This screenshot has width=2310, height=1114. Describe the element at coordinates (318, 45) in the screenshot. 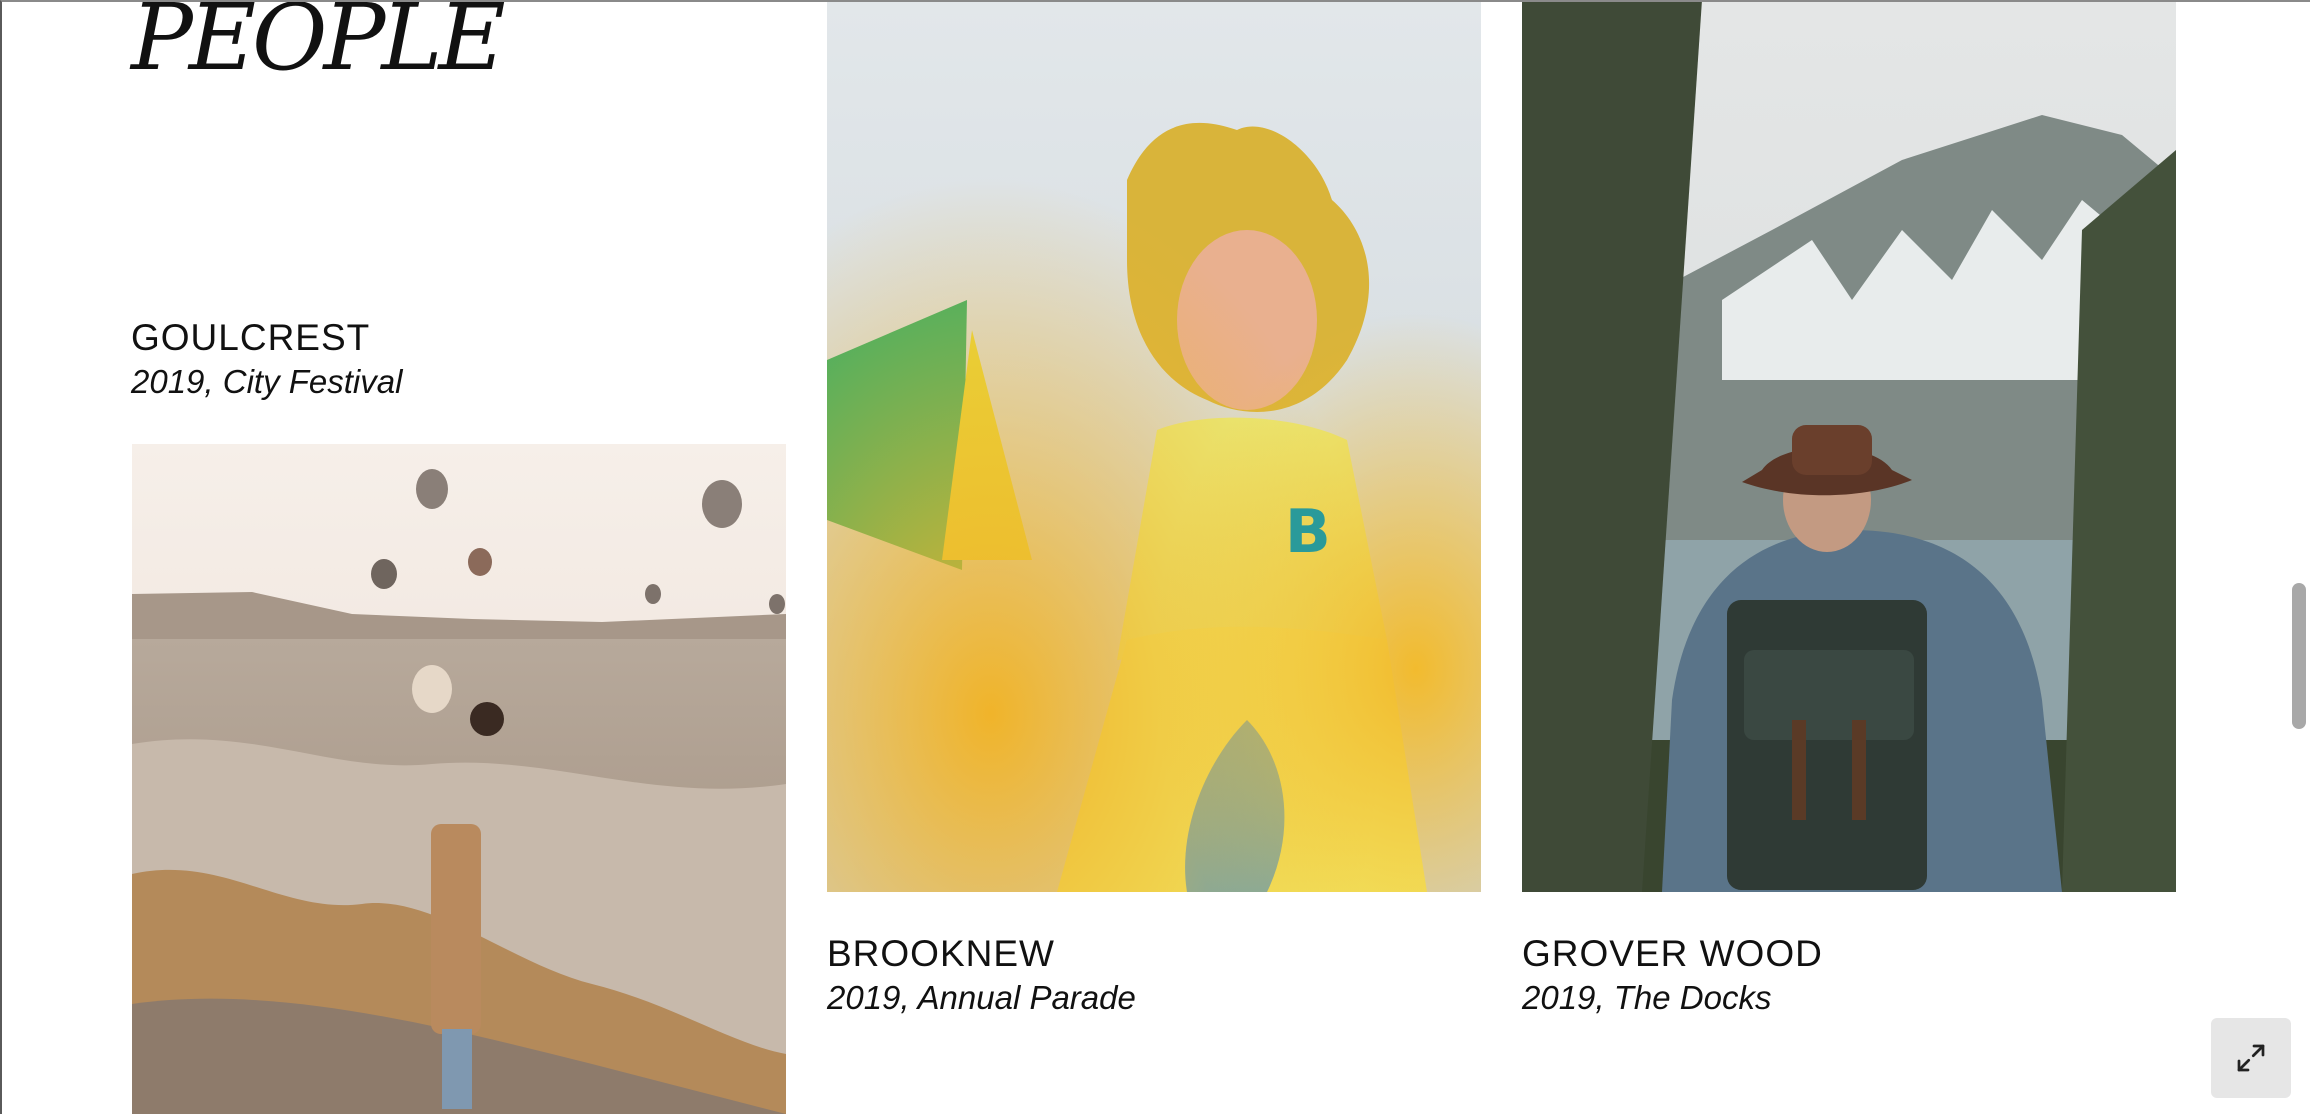

I see `section-title: PEOPLE` at that location.